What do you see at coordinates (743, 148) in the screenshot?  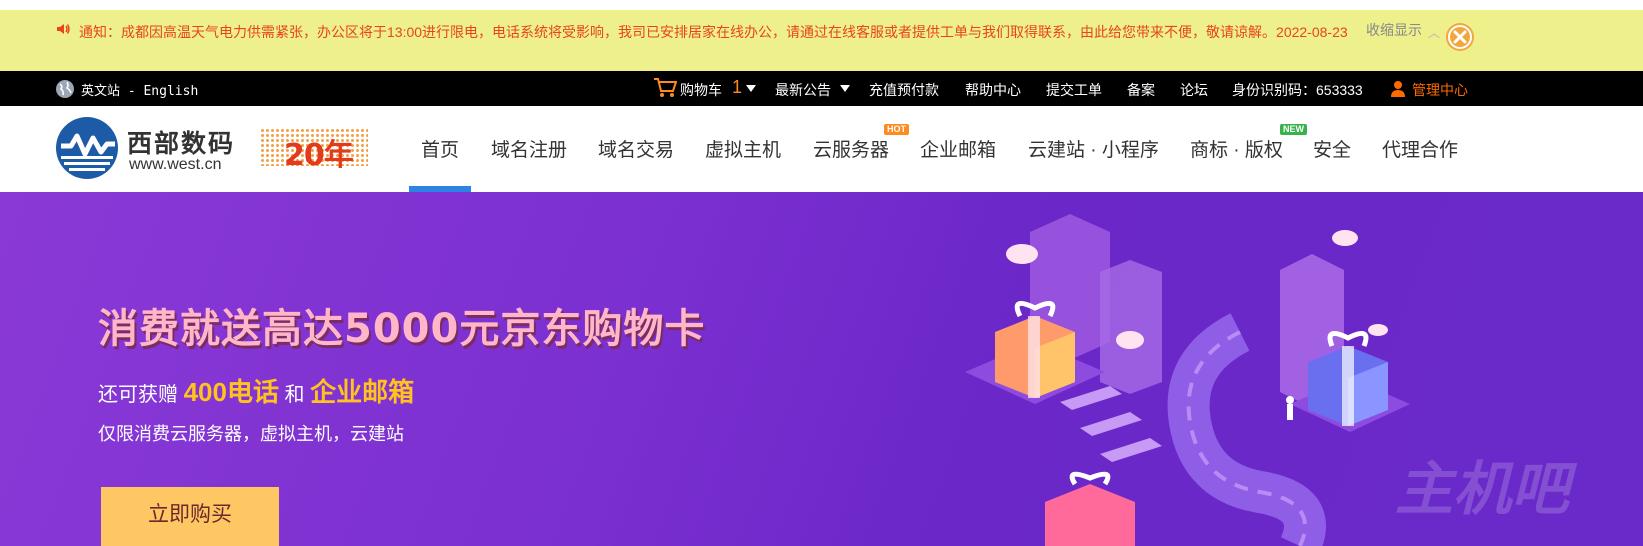 I see `nav-virtual-host: 虚拟主机` at bounding box center [743, 148].